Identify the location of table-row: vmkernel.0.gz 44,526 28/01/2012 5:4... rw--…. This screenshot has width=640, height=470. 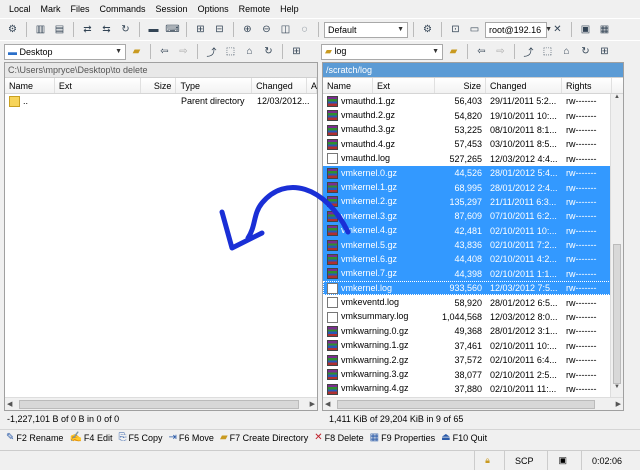
(473, 173).